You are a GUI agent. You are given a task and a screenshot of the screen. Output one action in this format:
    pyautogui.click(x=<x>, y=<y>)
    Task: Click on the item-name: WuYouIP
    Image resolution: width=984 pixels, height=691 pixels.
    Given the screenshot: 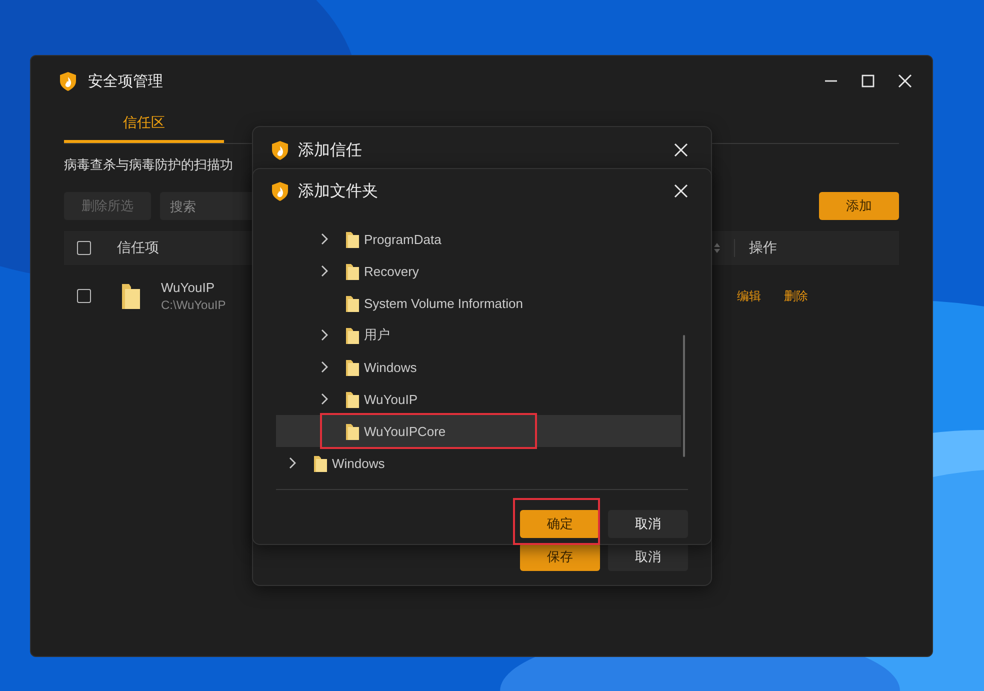 What is the action you would take?
    pyautogui.click(x=188, y=287)
    